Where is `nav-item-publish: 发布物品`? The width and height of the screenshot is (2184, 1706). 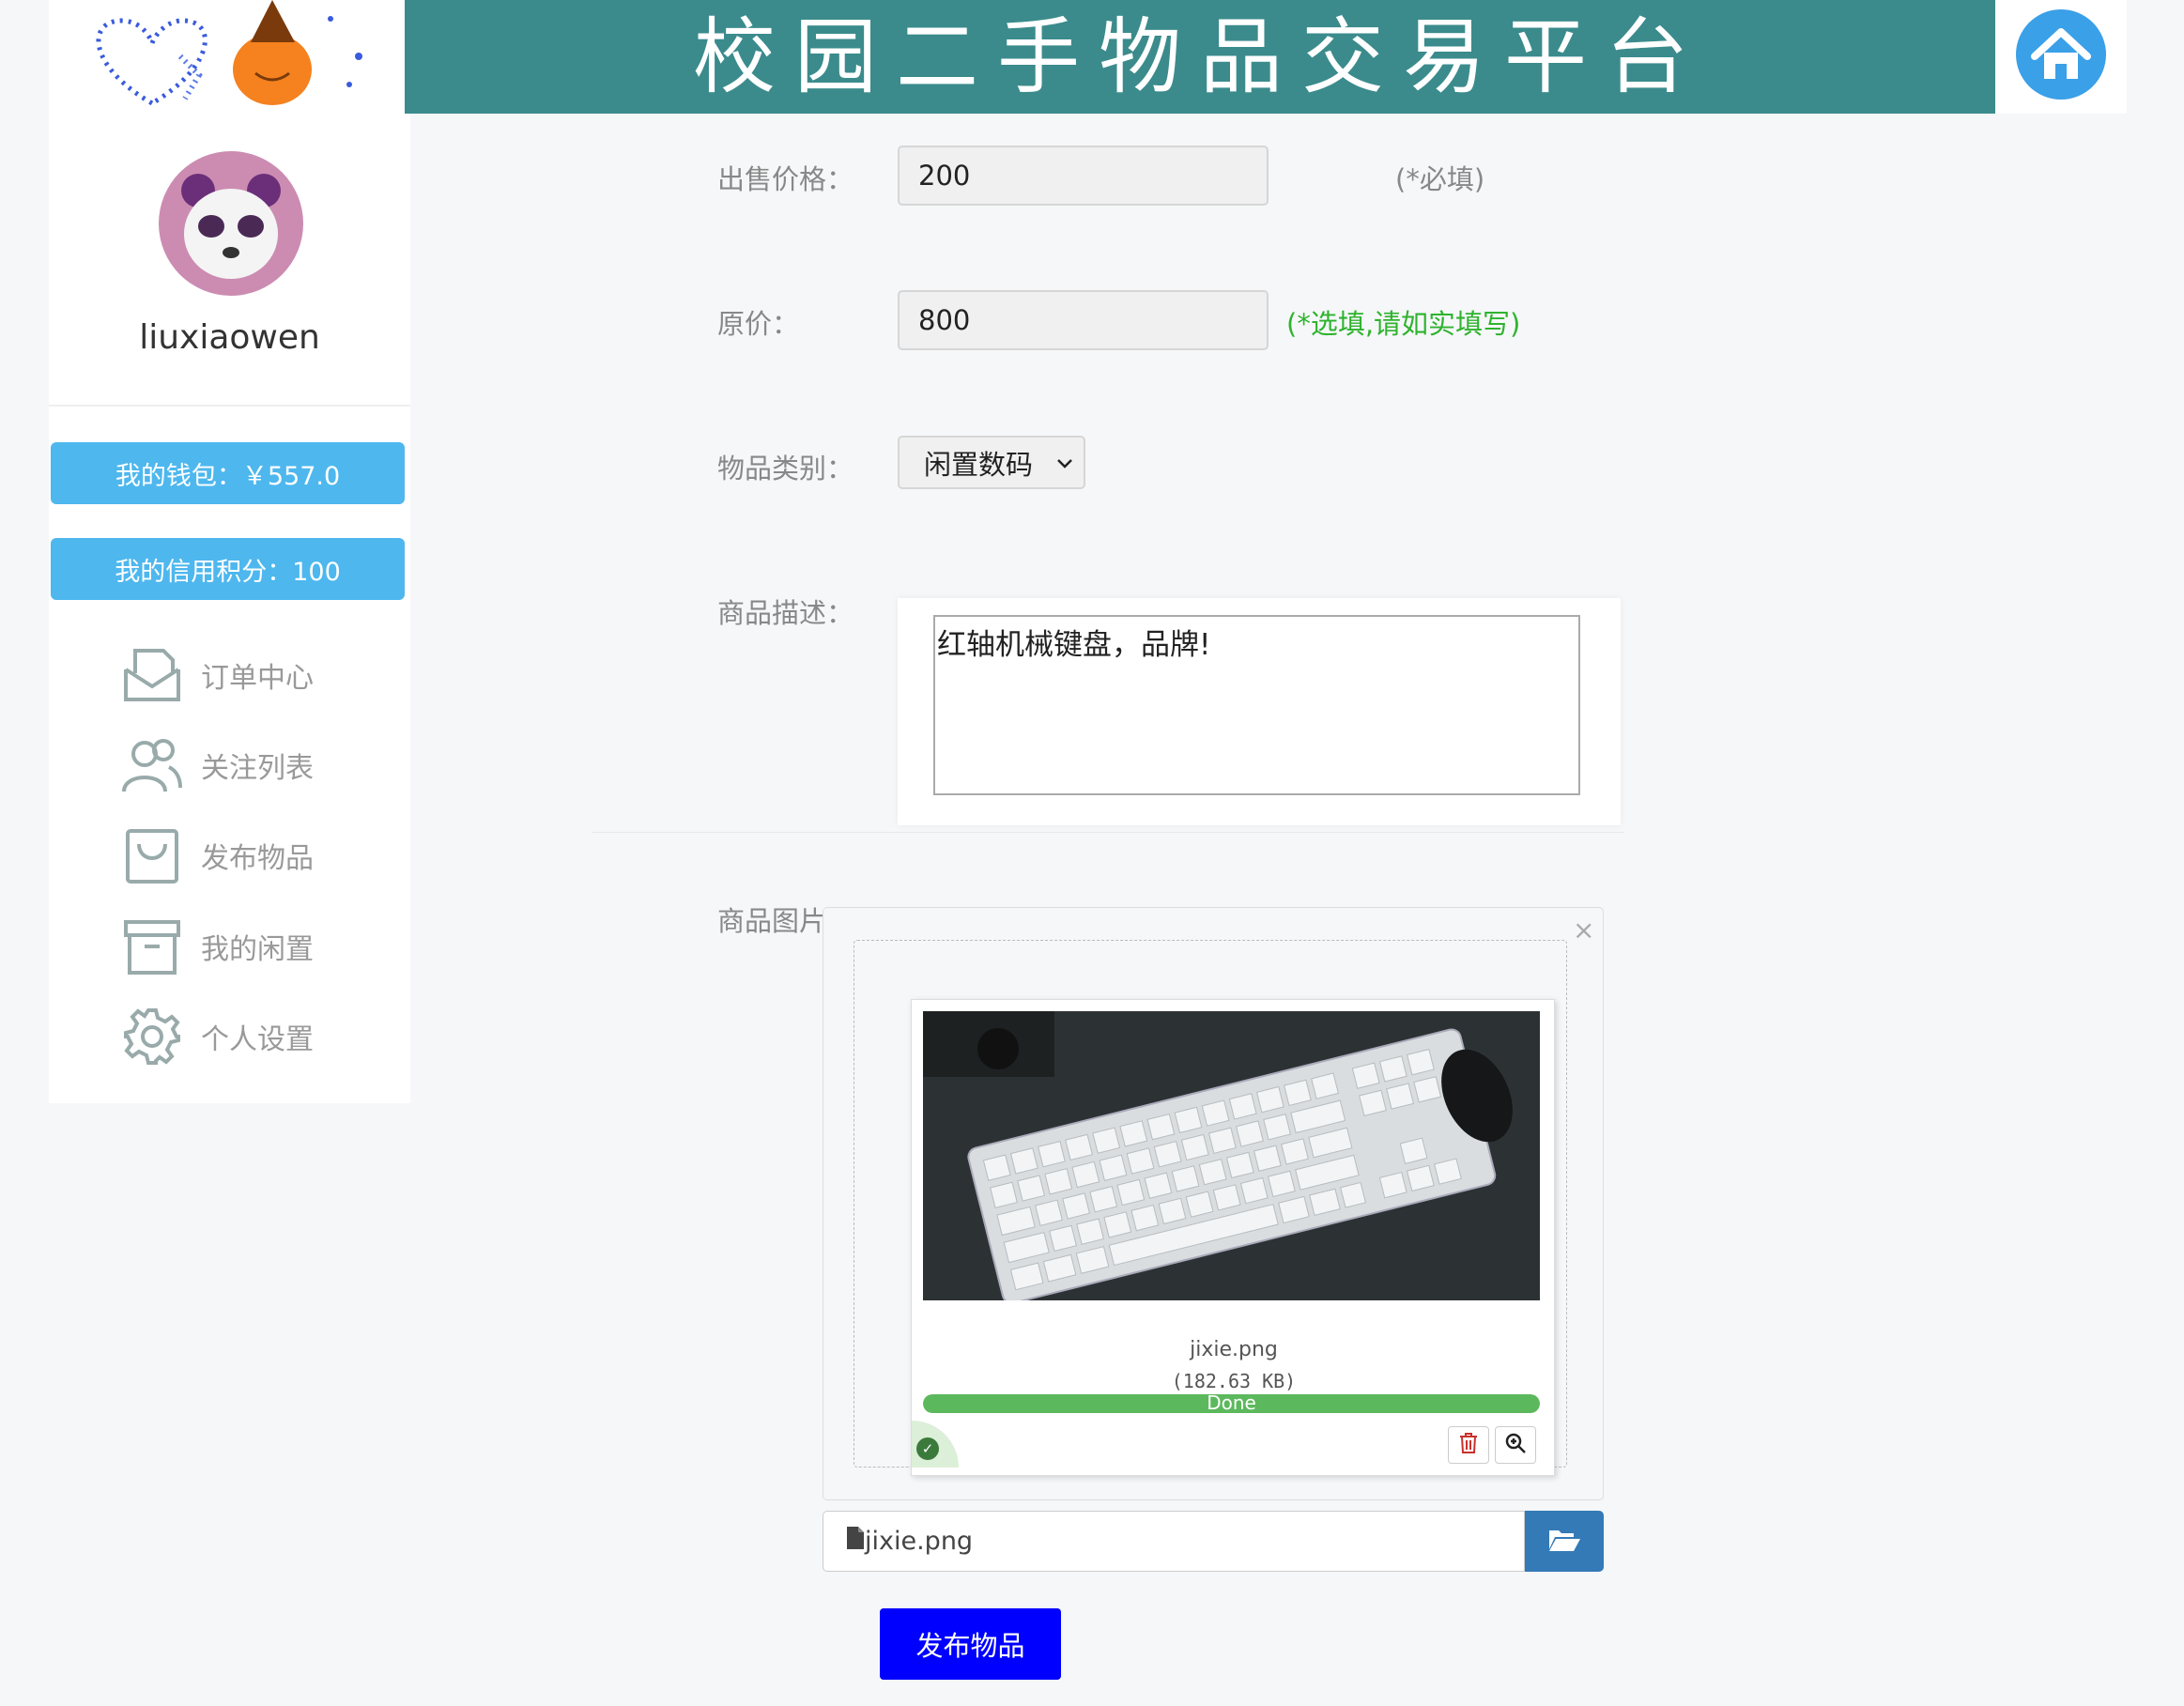
nav-item-publish: 发布物品 is located at coordinates (244, 855).